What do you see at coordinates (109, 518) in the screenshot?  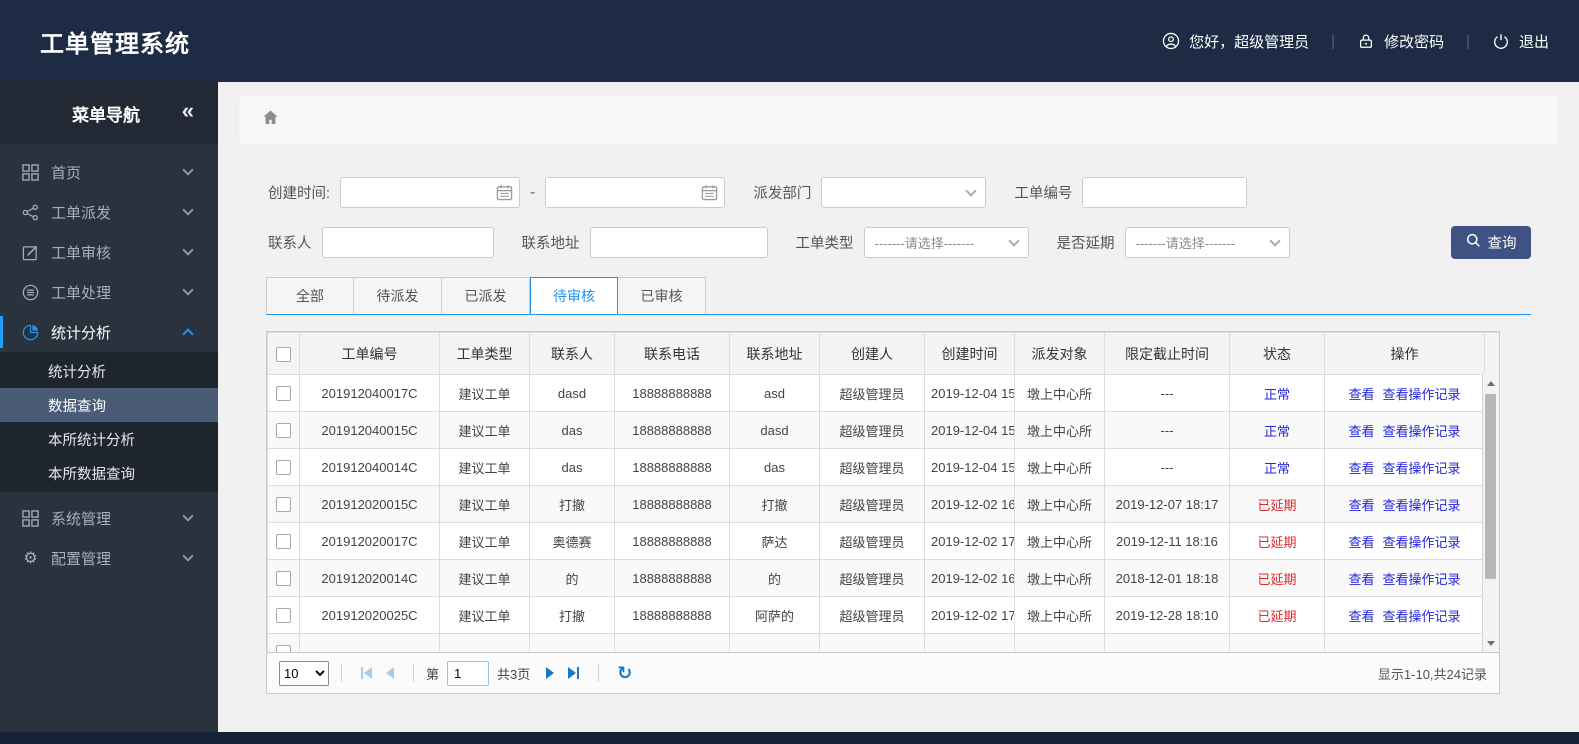 I see `sidebar-item-system: 系统管理` at bounding box center [109, 518].